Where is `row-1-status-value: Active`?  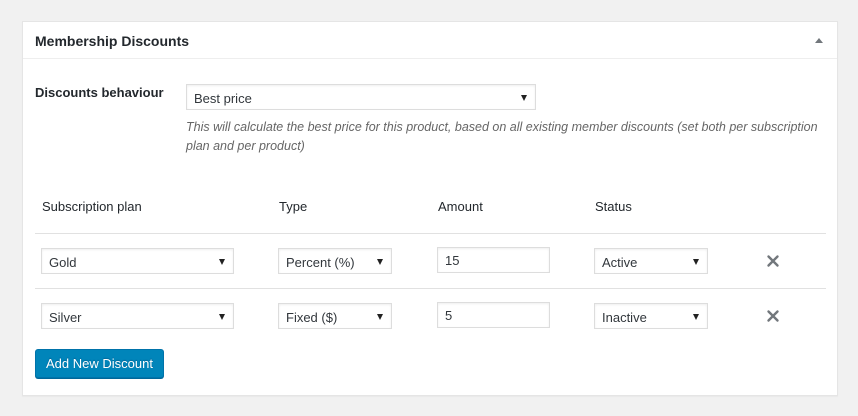
row-1-status-value: Active is located at coordinates (620, 262).